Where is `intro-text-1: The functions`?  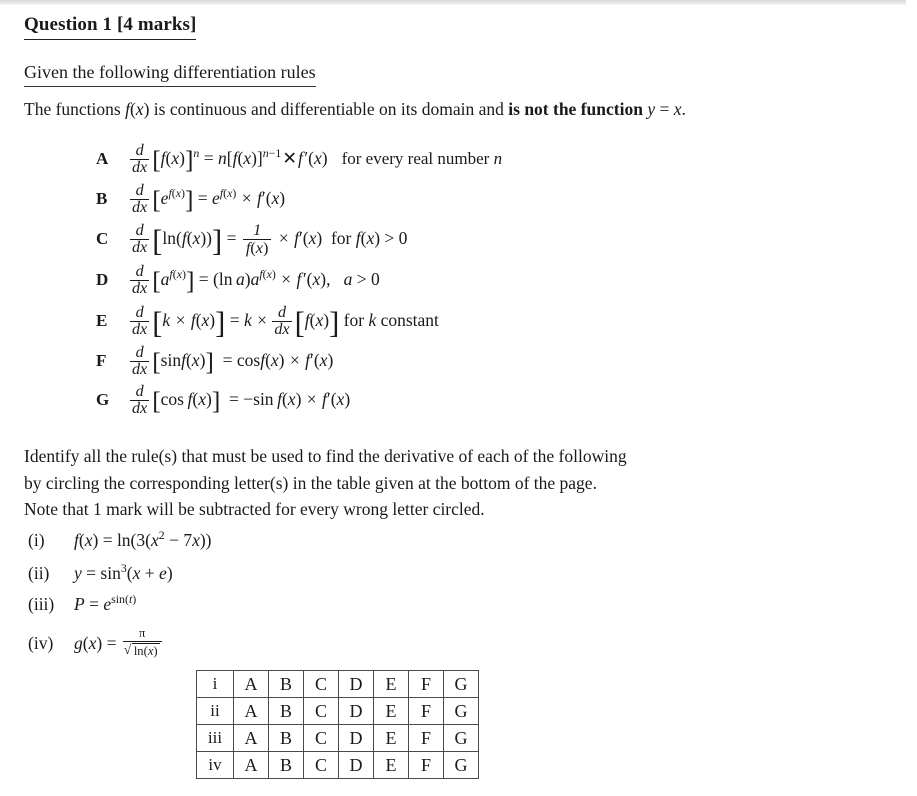
intro-text-1: The functions is located at coordinates (75, 109).